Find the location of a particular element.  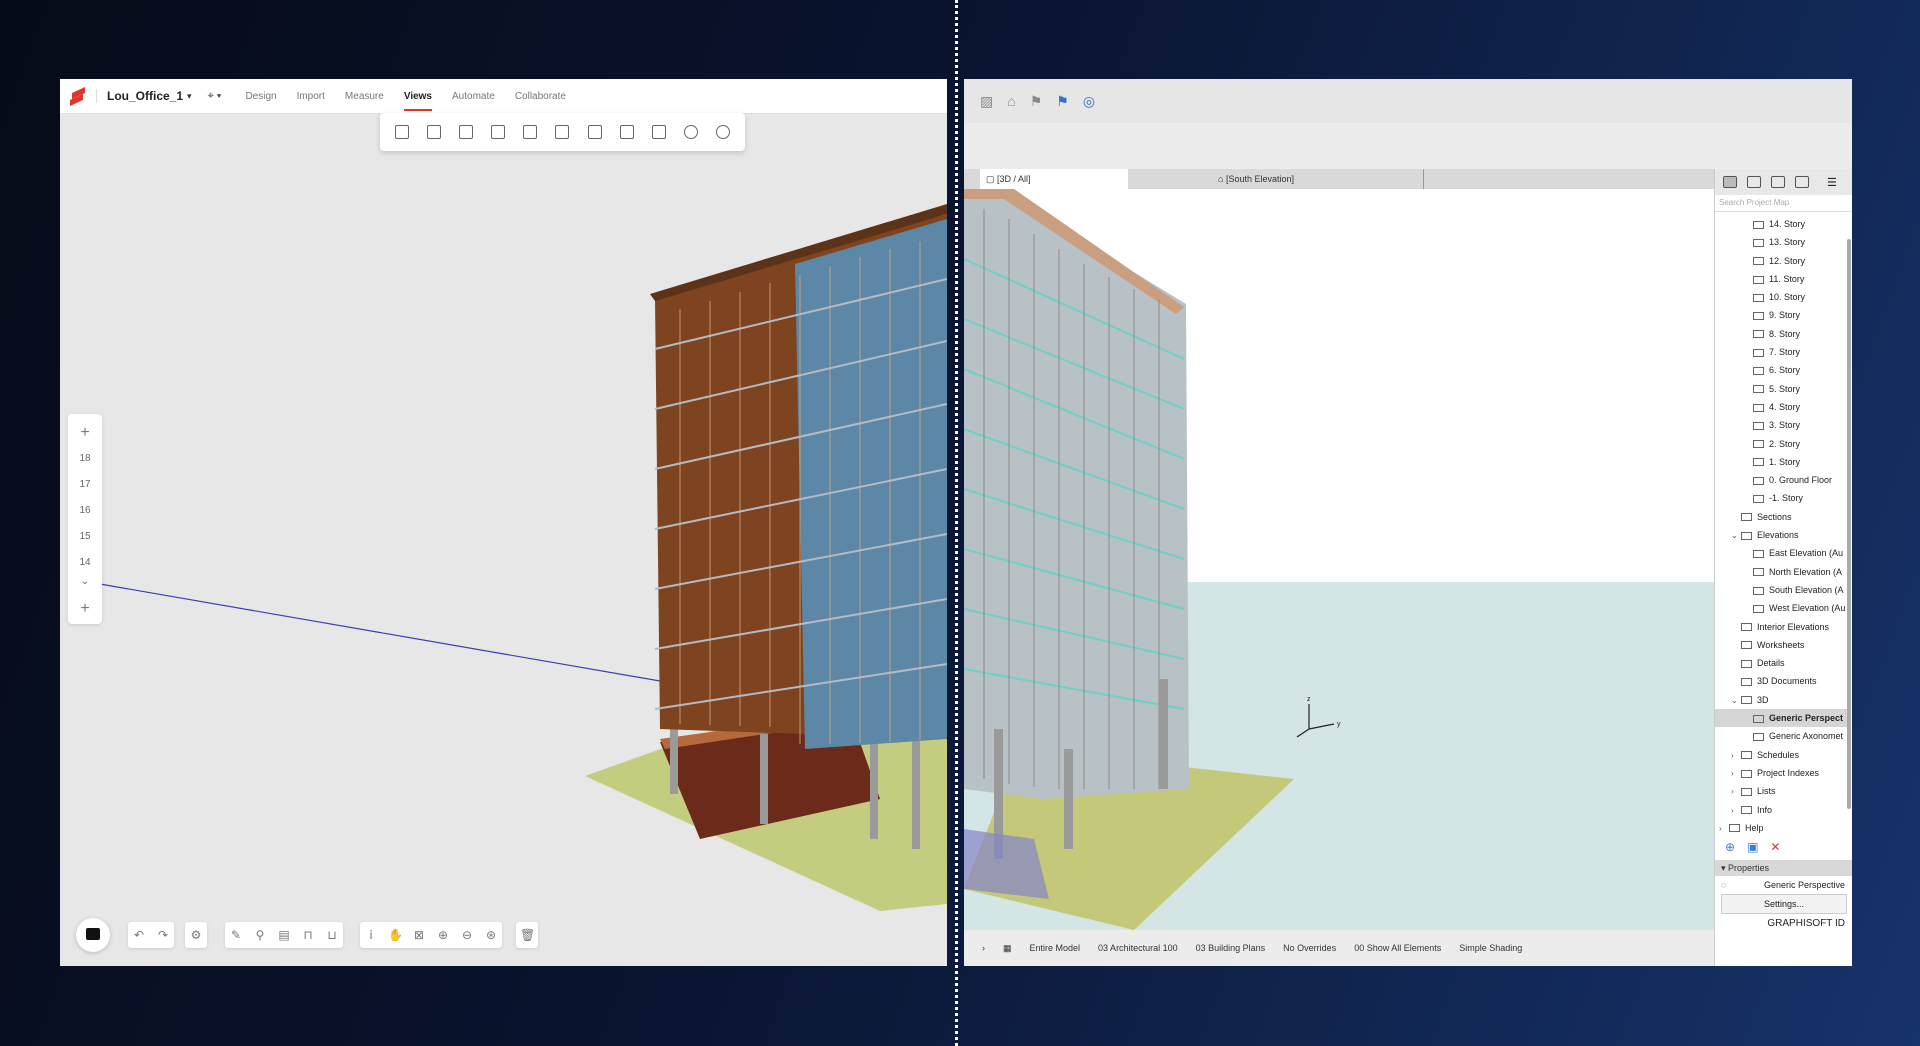

tree-item: 0. Ground Floor is located at coordinates (1781, 480).